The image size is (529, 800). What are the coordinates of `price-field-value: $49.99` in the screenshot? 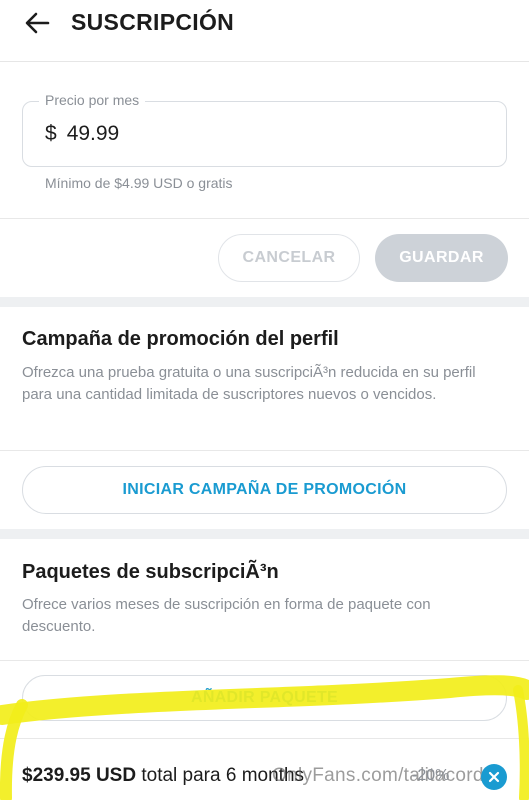 It's located at (82, 134).